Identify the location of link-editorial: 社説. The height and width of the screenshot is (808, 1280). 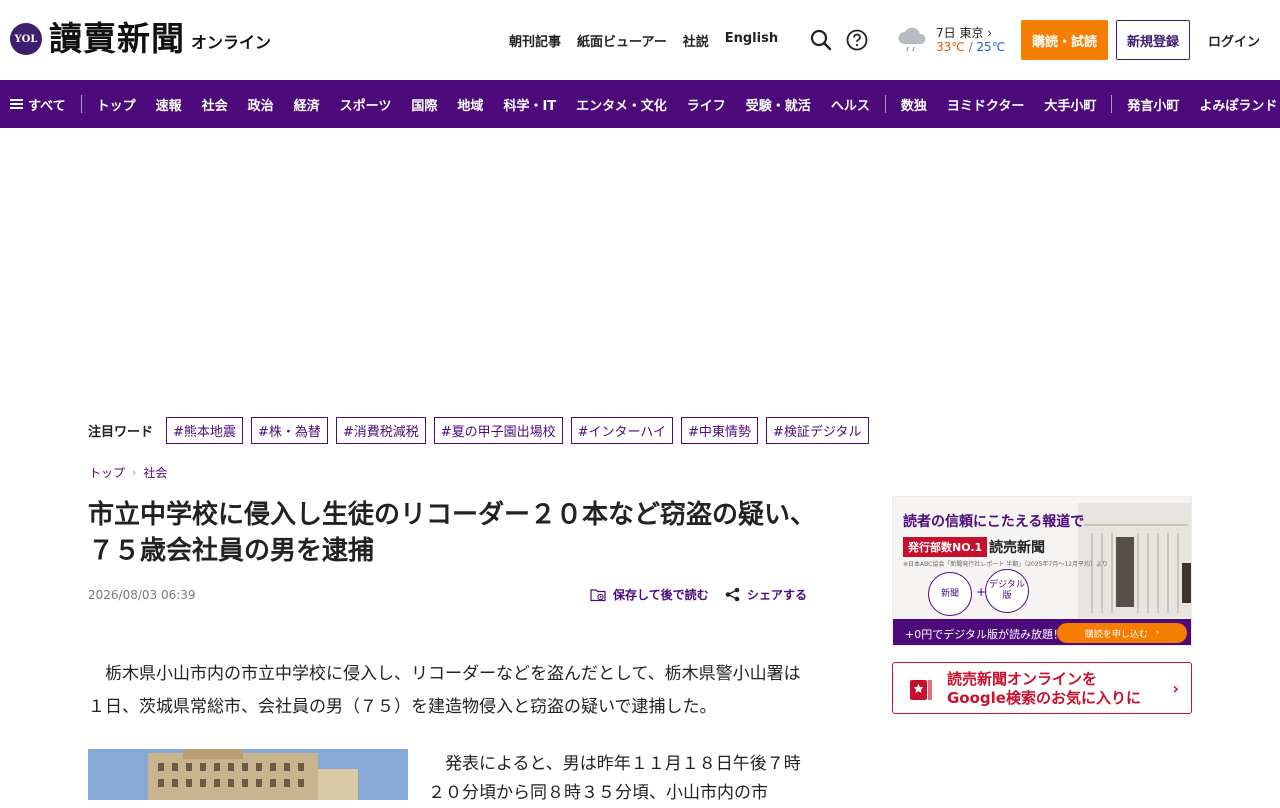
(696, 40).